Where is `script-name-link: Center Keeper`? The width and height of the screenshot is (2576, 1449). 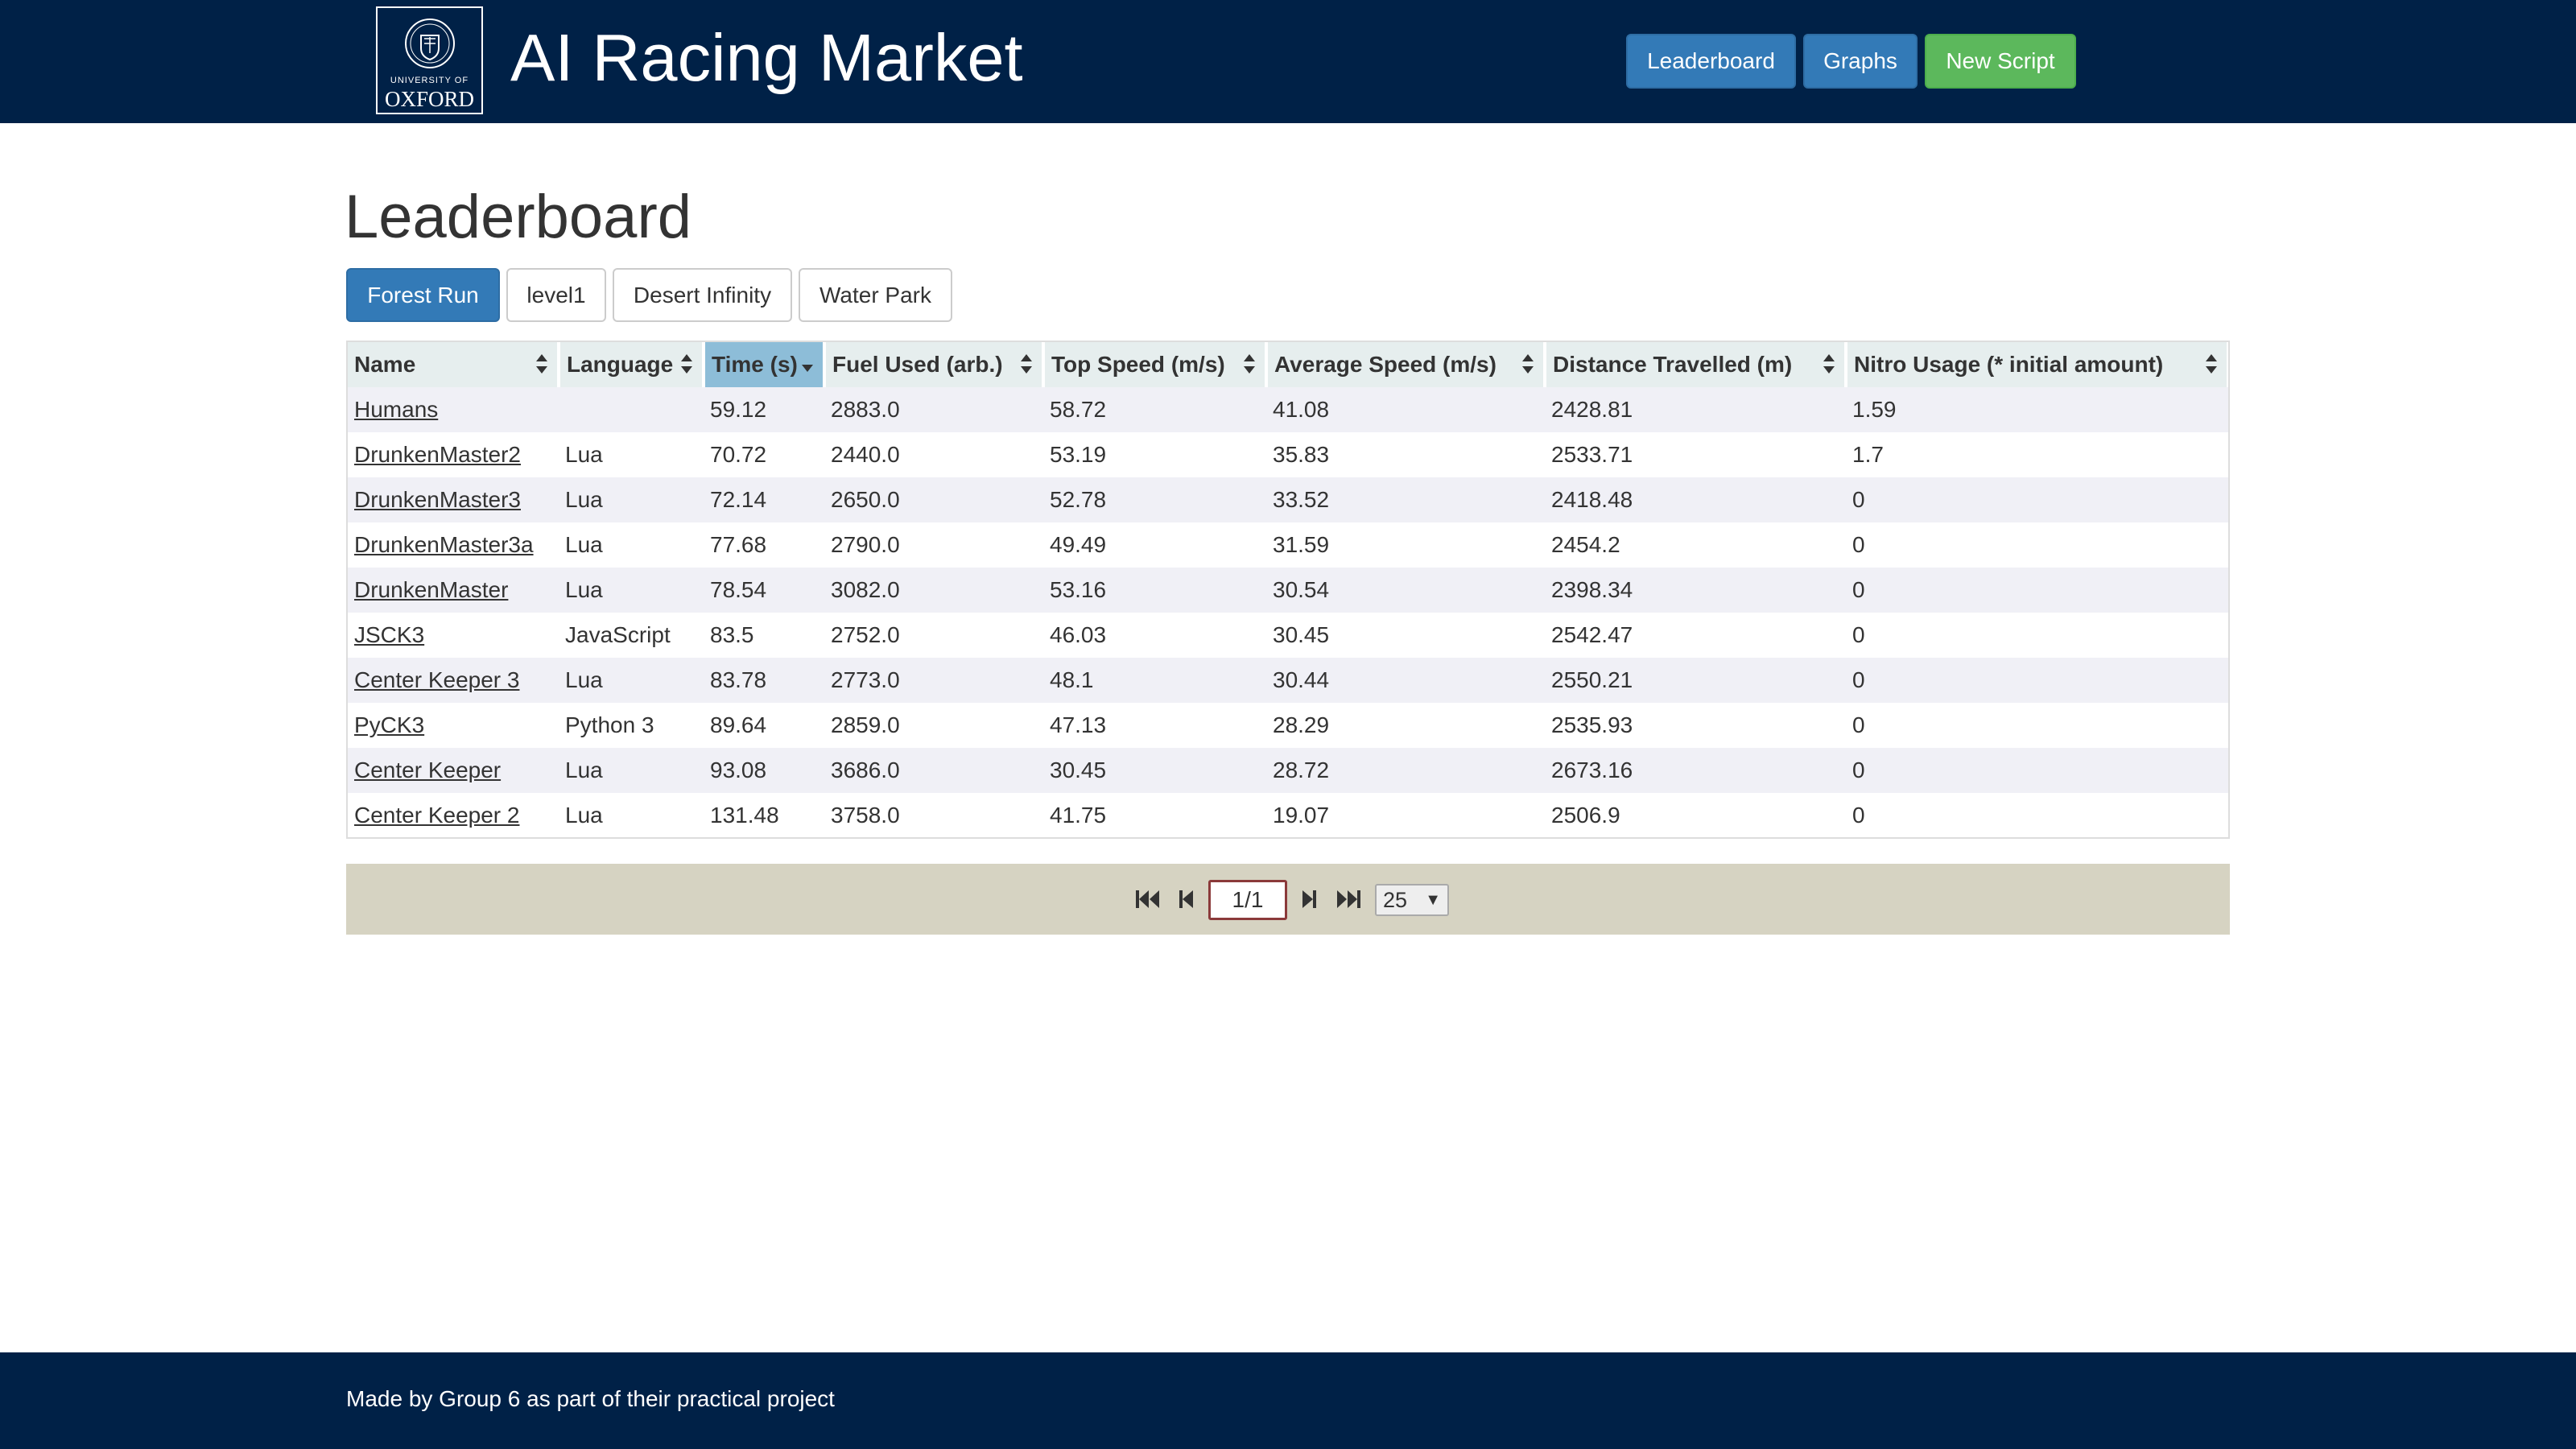 script-name-link: Center Keeper is located at coordinates (427, 770).